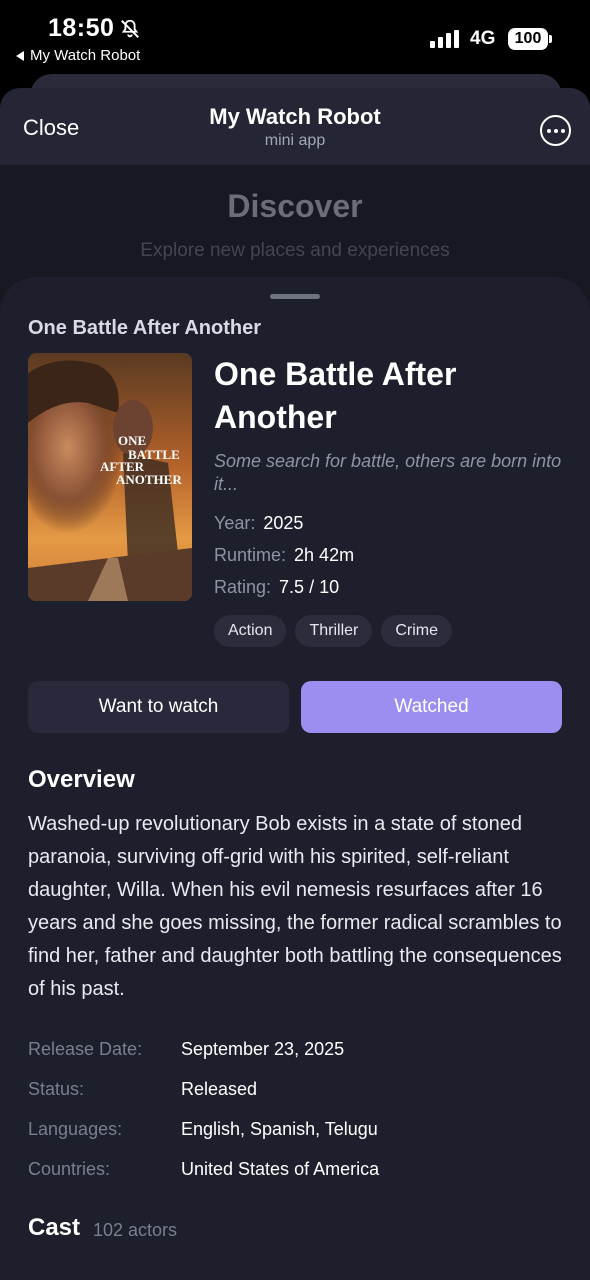 The height and width of the screenshot is (1280, 590). I want to click on detail-value: Released, so click(219, 1089).